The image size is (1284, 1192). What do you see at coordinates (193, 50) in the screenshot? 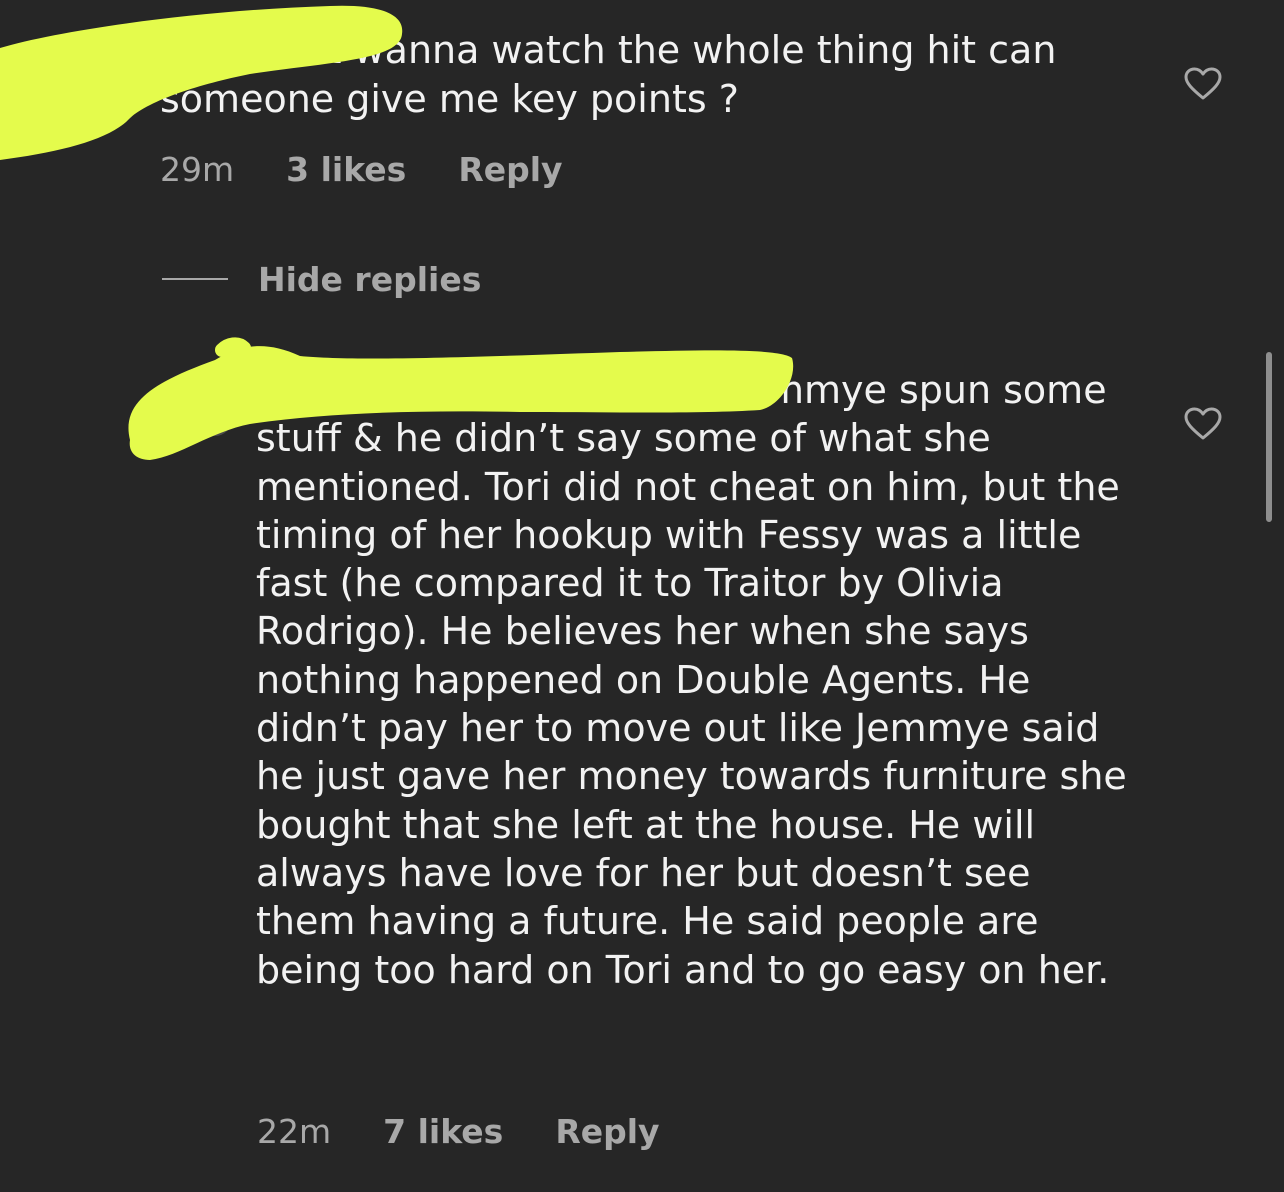
I see `comment-username: nje` at bounding box center [193, 50].